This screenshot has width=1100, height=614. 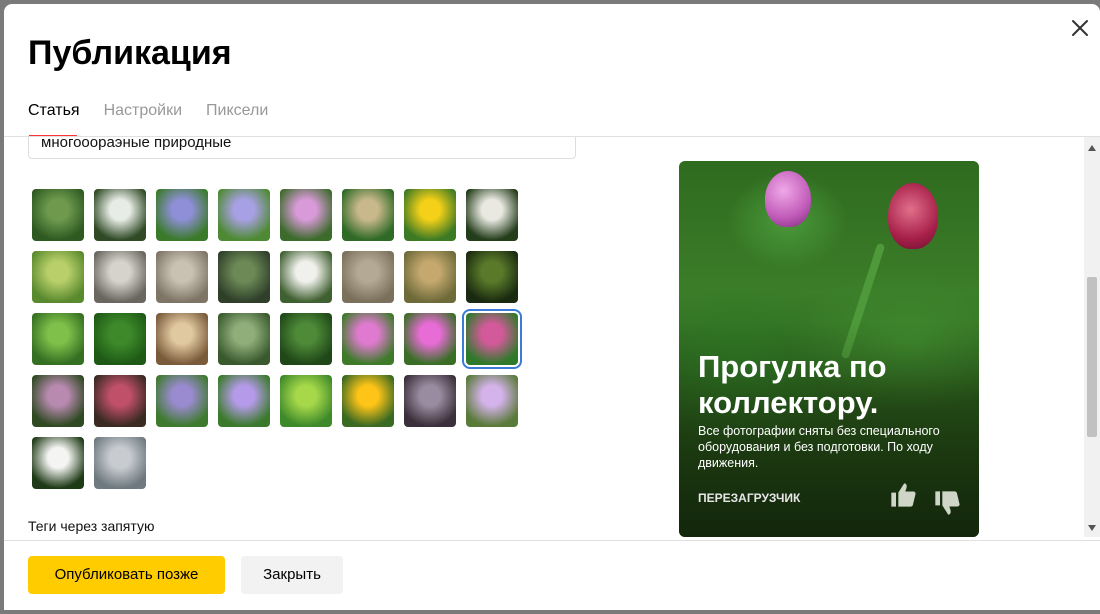 I want to click on cover-thumbnail-yellow-globe, so click(x=368, y=401).